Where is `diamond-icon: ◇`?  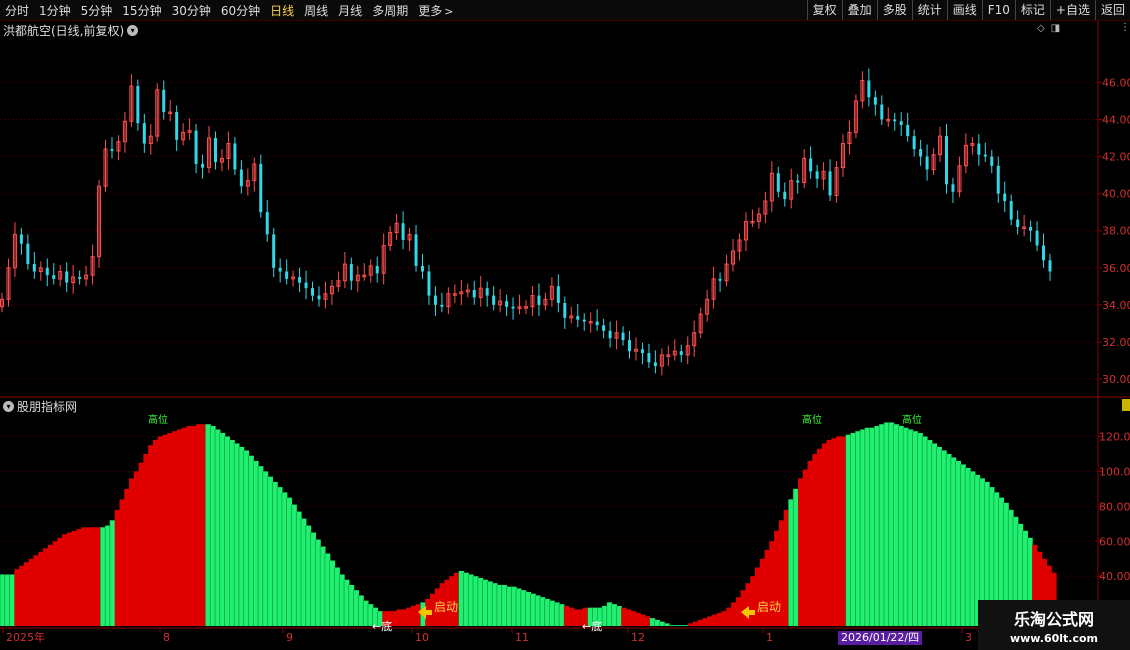 diamond-icon: ◇ is located at coordinates (1041, 28).